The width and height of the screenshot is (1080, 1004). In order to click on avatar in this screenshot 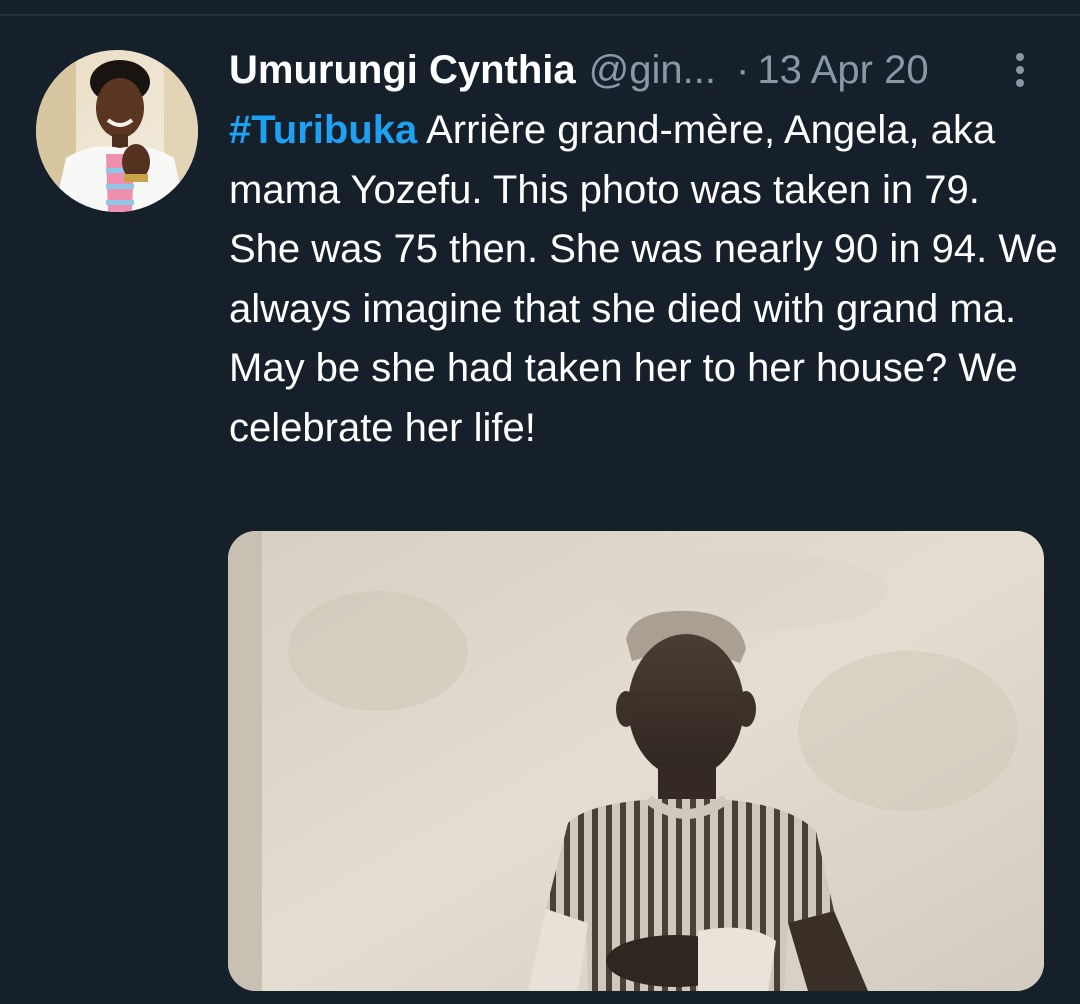, I will do `click(117, 131)`.